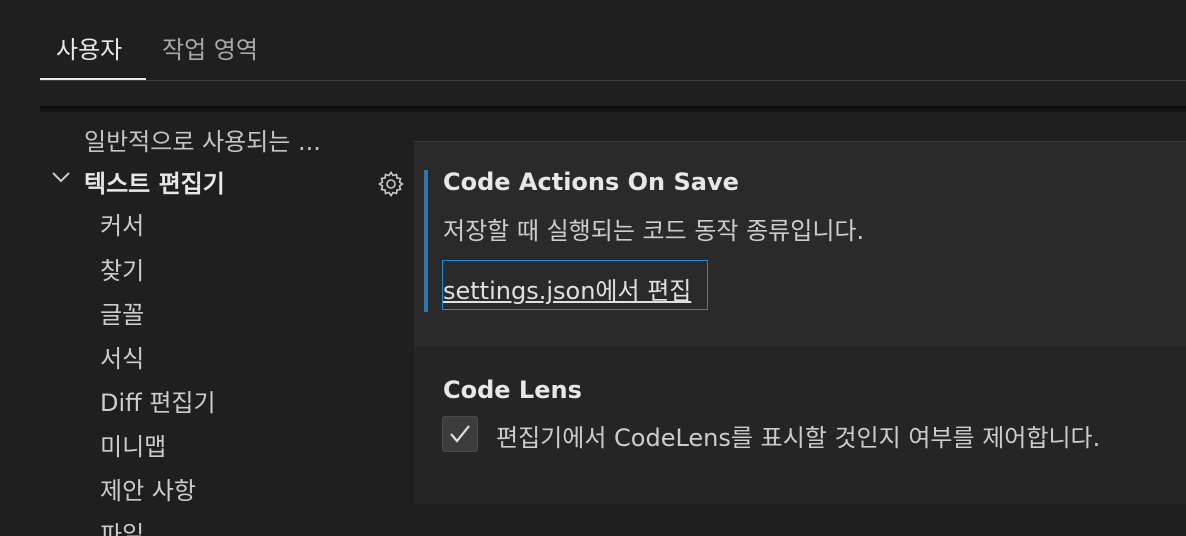  Describe the element at coordinates (512, 390) in the screenshot. I see `setting-title: Code Lens` at that location.